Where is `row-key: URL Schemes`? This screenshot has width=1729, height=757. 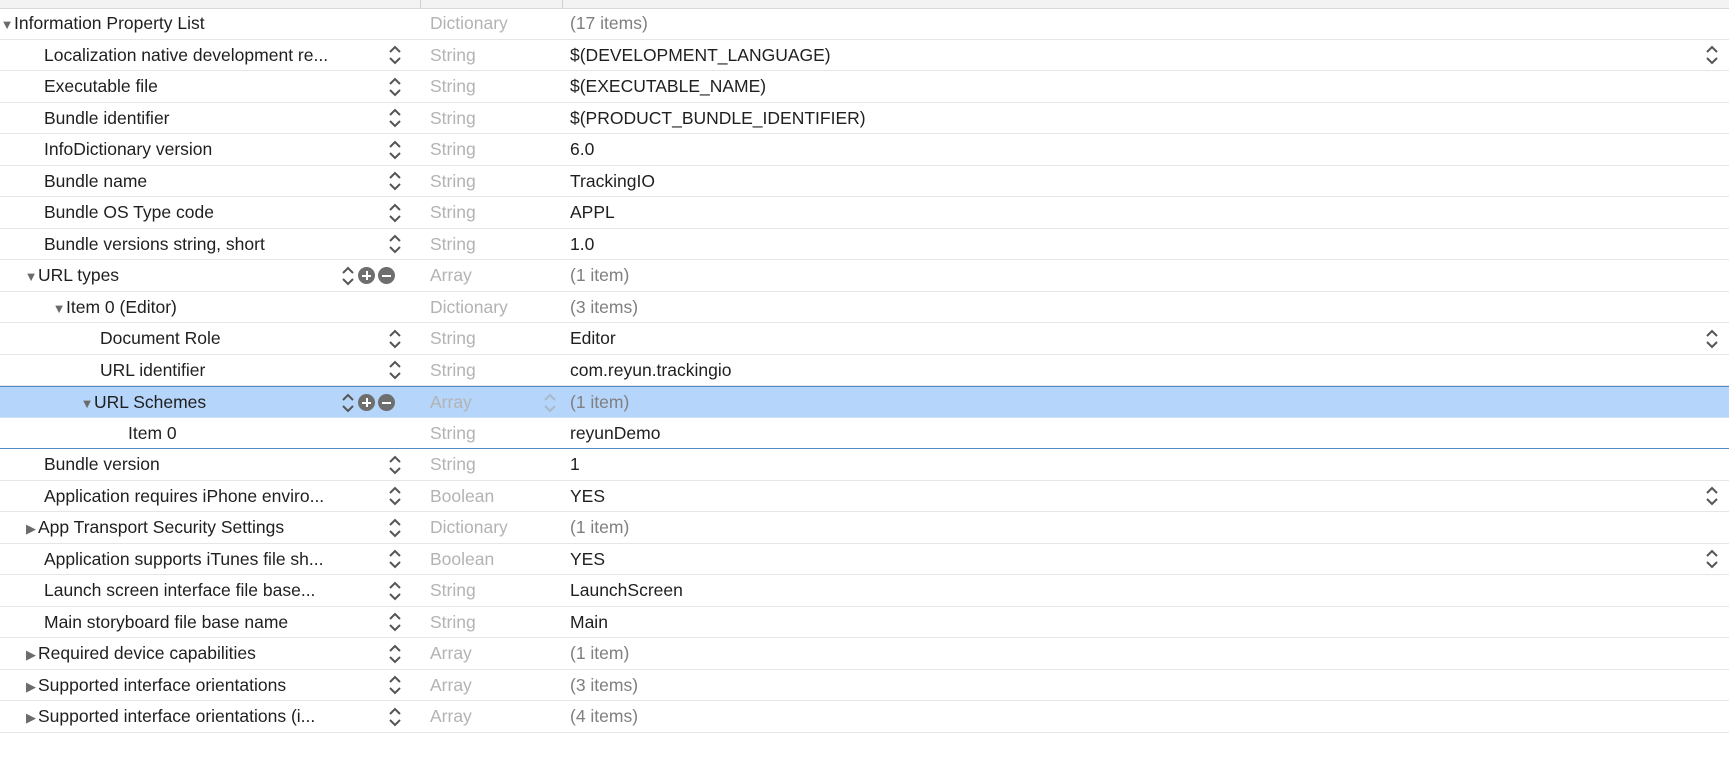
row-key: URL Schemes is located at coordinates (150, 402).